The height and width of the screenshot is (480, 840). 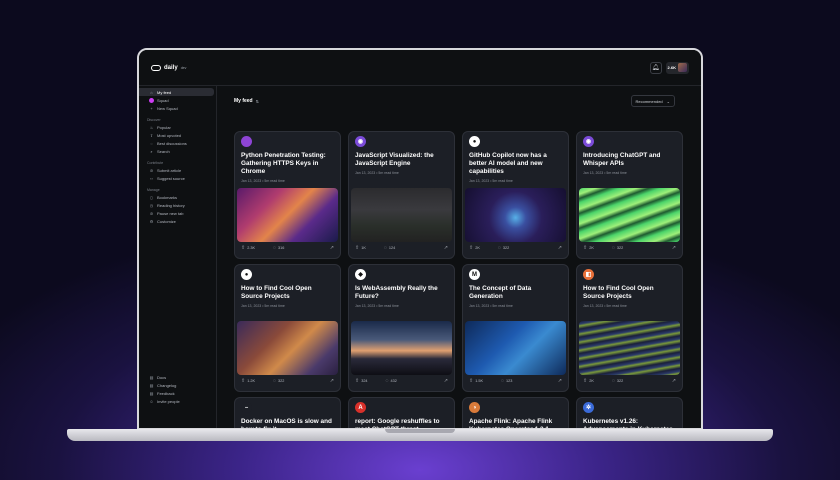 What do you see at coordinates (177, 221) in the screenshot?
I see `sidebar-item-customize: ⚙ Customize` at bounding box center [177, 221].